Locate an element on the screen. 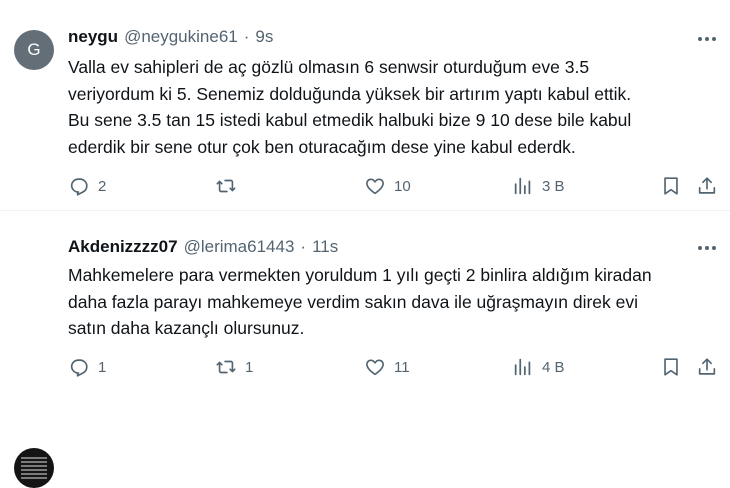 The image size is (730, 488). views-count: 4 B is located at coordinates (553, 367).